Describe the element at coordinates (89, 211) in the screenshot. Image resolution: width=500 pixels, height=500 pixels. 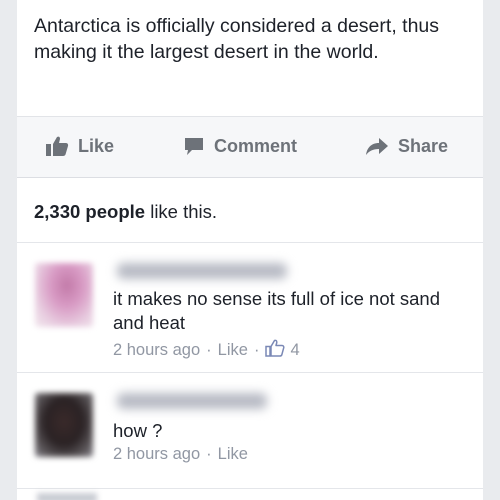
I see `likes-count-link: 2,330 people` at that location.